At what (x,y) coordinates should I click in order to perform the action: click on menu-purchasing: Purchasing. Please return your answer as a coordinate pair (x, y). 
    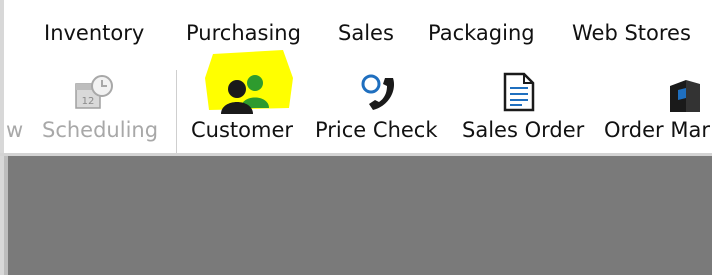
    Looking at the image, I should click on (243, 33).